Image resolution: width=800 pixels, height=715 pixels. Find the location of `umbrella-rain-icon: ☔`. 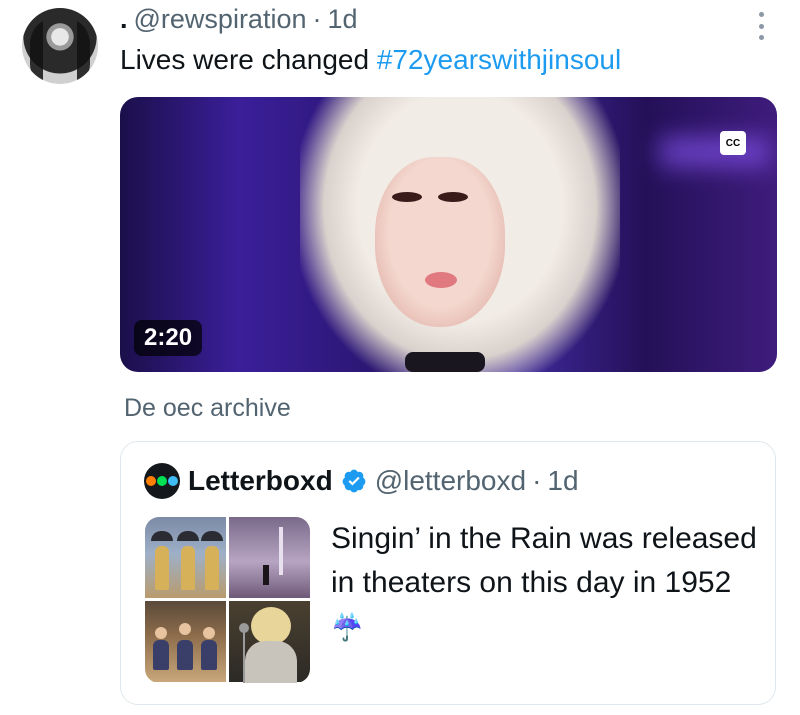

umbrella-rain-icon: ☔ is located at coordinates (347, 627).